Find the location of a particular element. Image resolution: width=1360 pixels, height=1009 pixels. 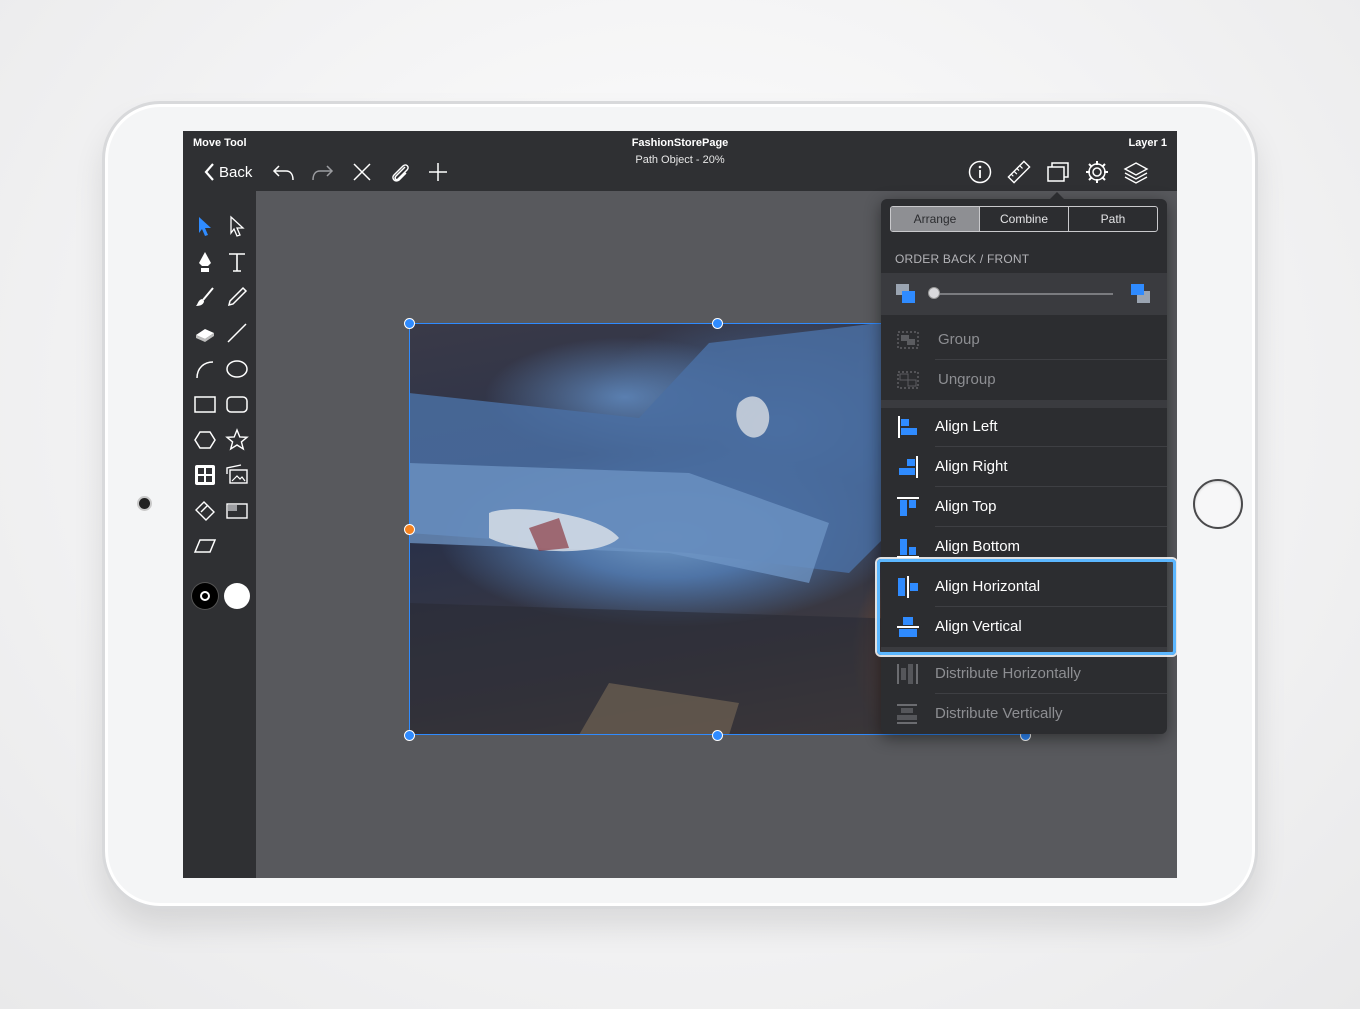

align-top-label: Align Top is located at coordinates (966, 506).